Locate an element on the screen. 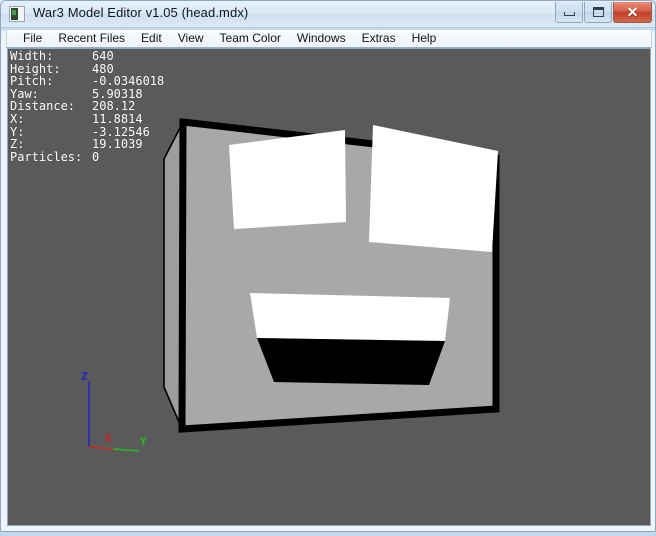 The image size is (656, 536). menu-item-team-color: Team Color is located at coordinates (250, 38).